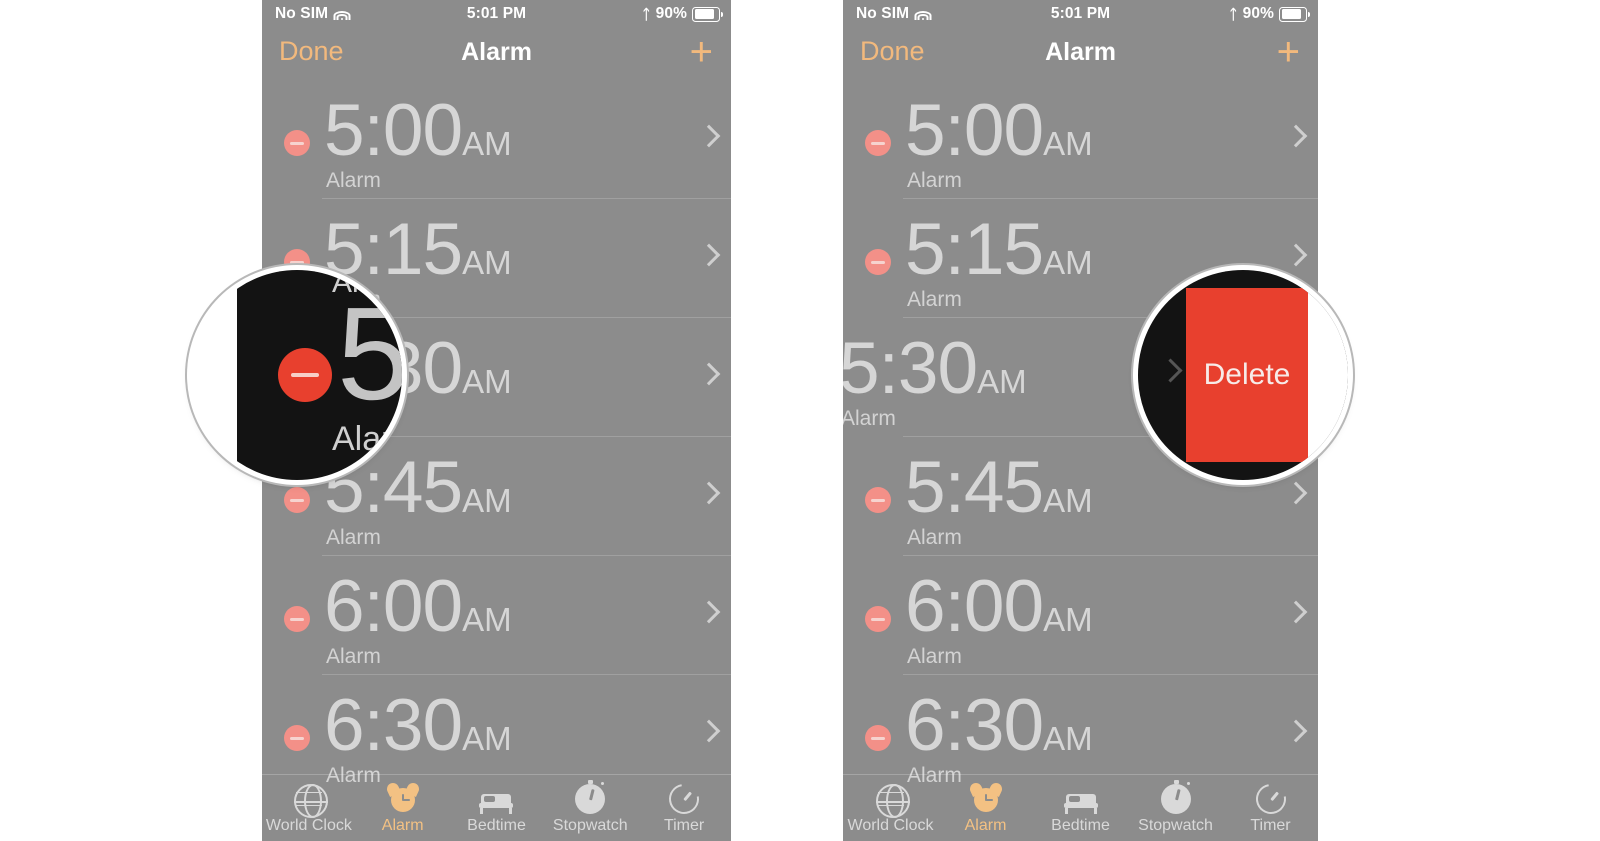 The height and width of the screenshot is (841, 1600). I want to click on magnifier-content: Delete, so click(1243, 375).